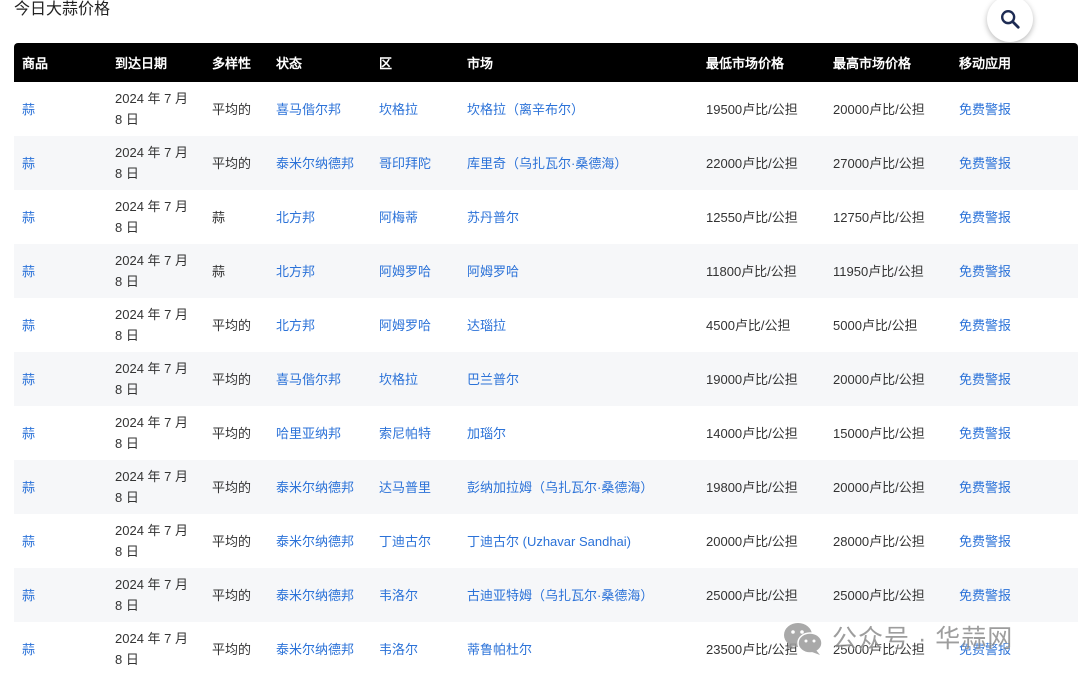 The height and width of the screenshot is (684, 1080). I want to click on district-cell: 阿姆罗哈, so click(415, 325).